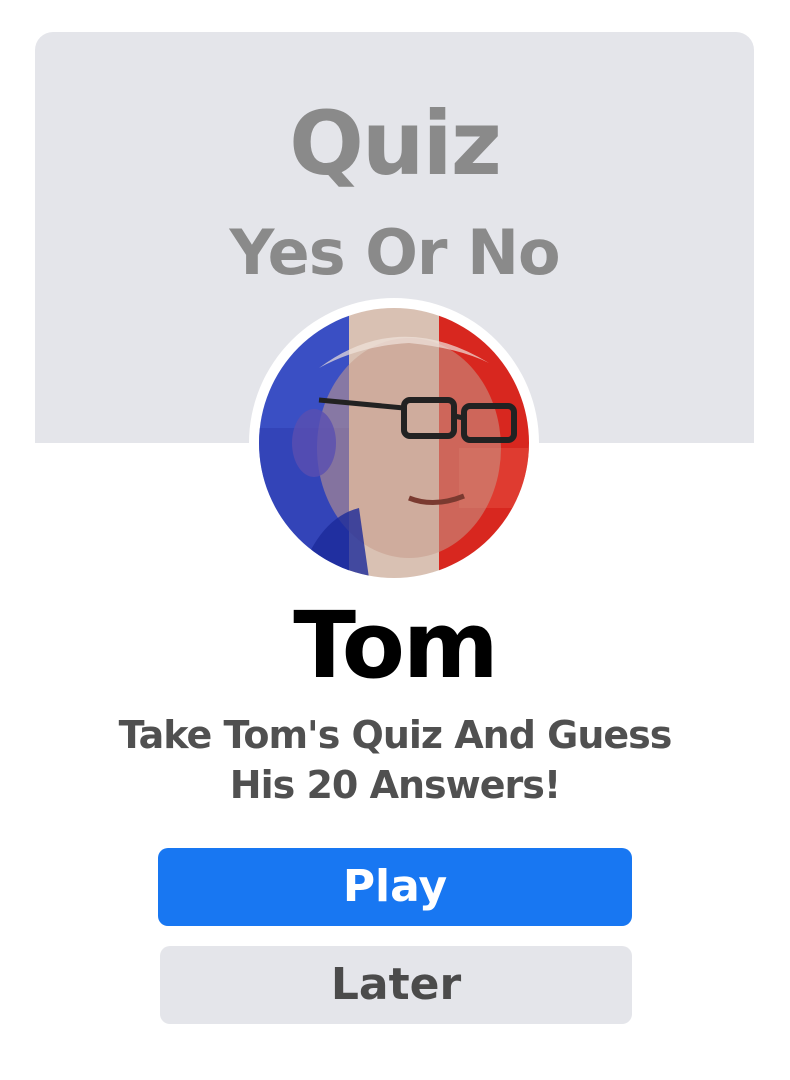 The width and height of the screenshot is (790, 1080). I want to click on play-button: Play, so click(395, 887).